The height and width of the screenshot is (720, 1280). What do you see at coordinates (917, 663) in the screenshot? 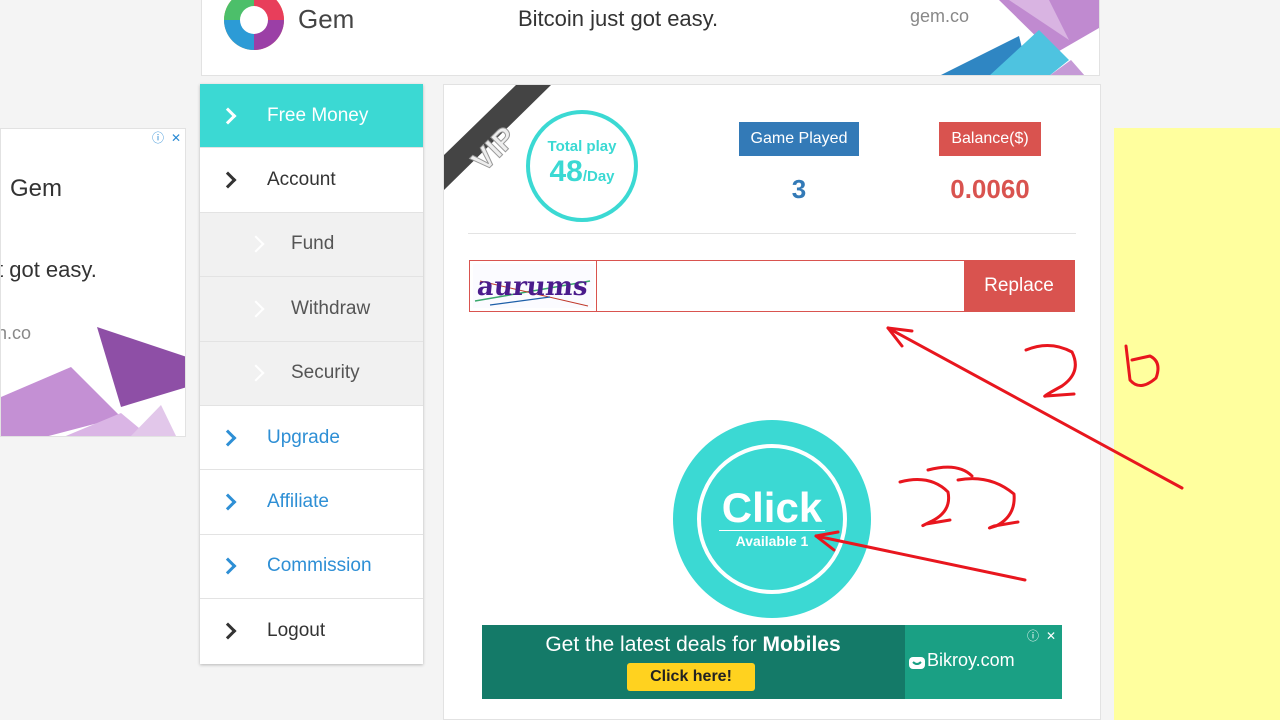
I see `smile-icon` at bounding box center [917, 663].